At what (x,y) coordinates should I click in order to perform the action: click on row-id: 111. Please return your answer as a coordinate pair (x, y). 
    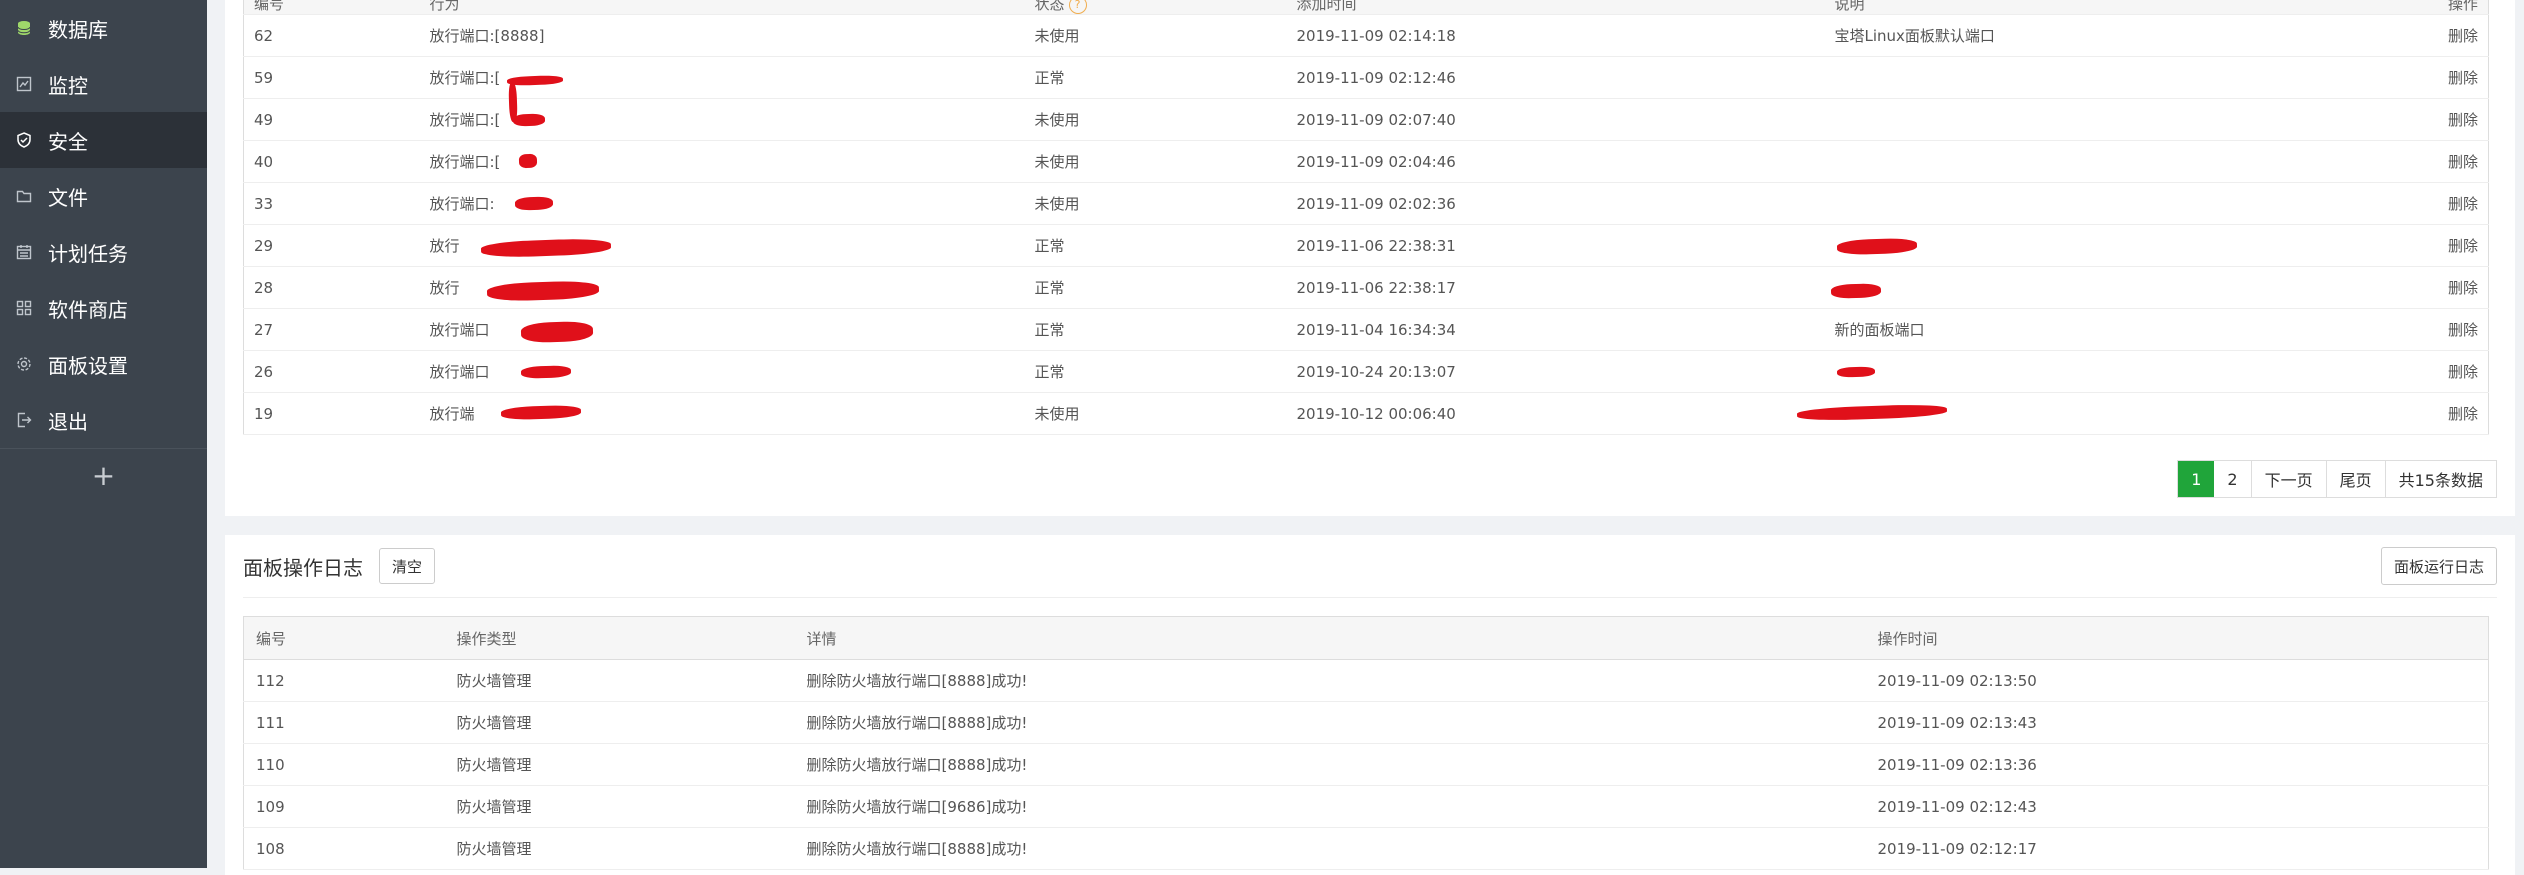
    Looking at the image, I should click on (344, 722).